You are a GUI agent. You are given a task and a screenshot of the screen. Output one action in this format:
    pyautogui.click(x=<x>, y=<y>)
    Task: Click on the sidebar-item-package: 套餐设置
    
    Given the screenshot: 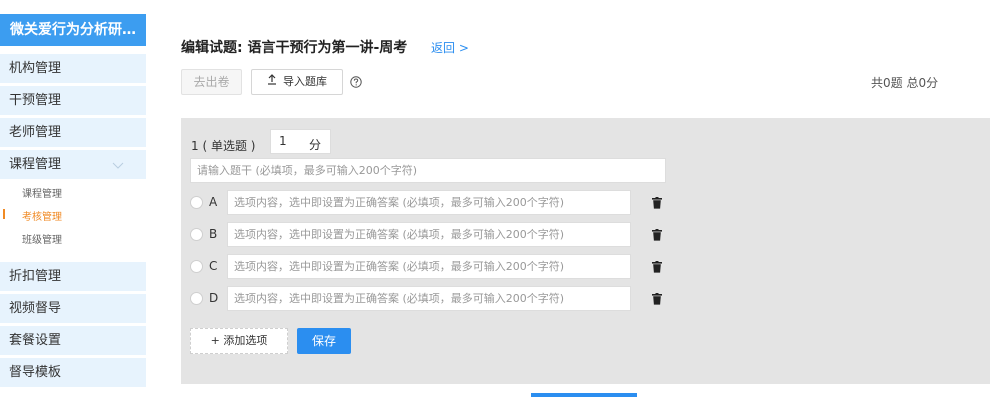 What is the action you would take?
    pyautogui.click(x=73, y=340)
    